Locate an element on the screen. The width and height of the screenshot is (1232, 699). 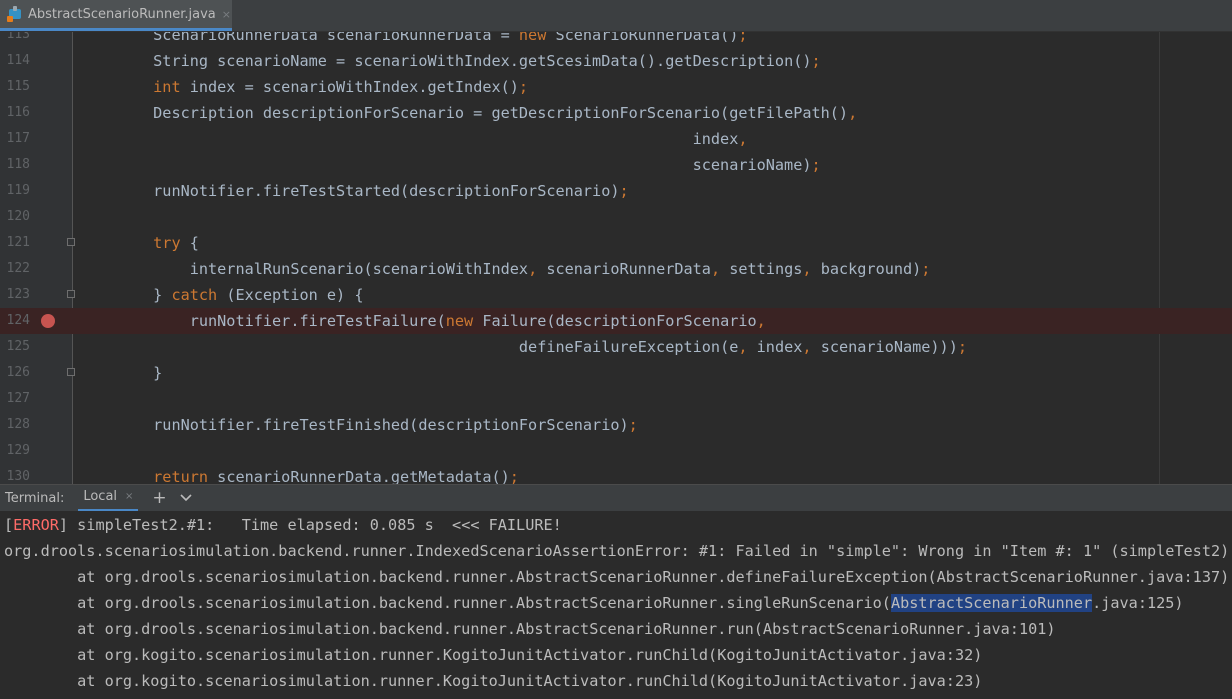
line-number: 130 is located at coordinates (18, 476).